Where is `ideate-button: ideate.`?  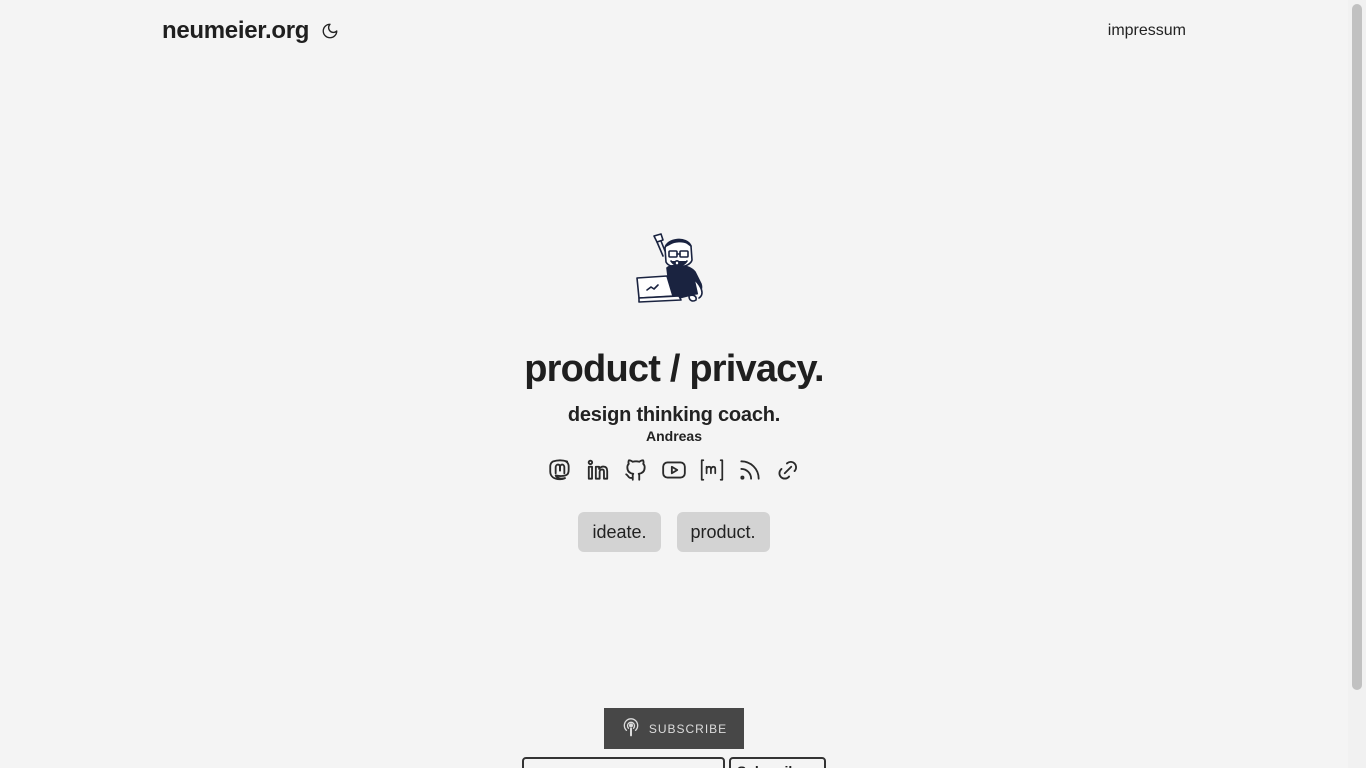 ideate-button: ideate. is located at coordinates (619, 532).